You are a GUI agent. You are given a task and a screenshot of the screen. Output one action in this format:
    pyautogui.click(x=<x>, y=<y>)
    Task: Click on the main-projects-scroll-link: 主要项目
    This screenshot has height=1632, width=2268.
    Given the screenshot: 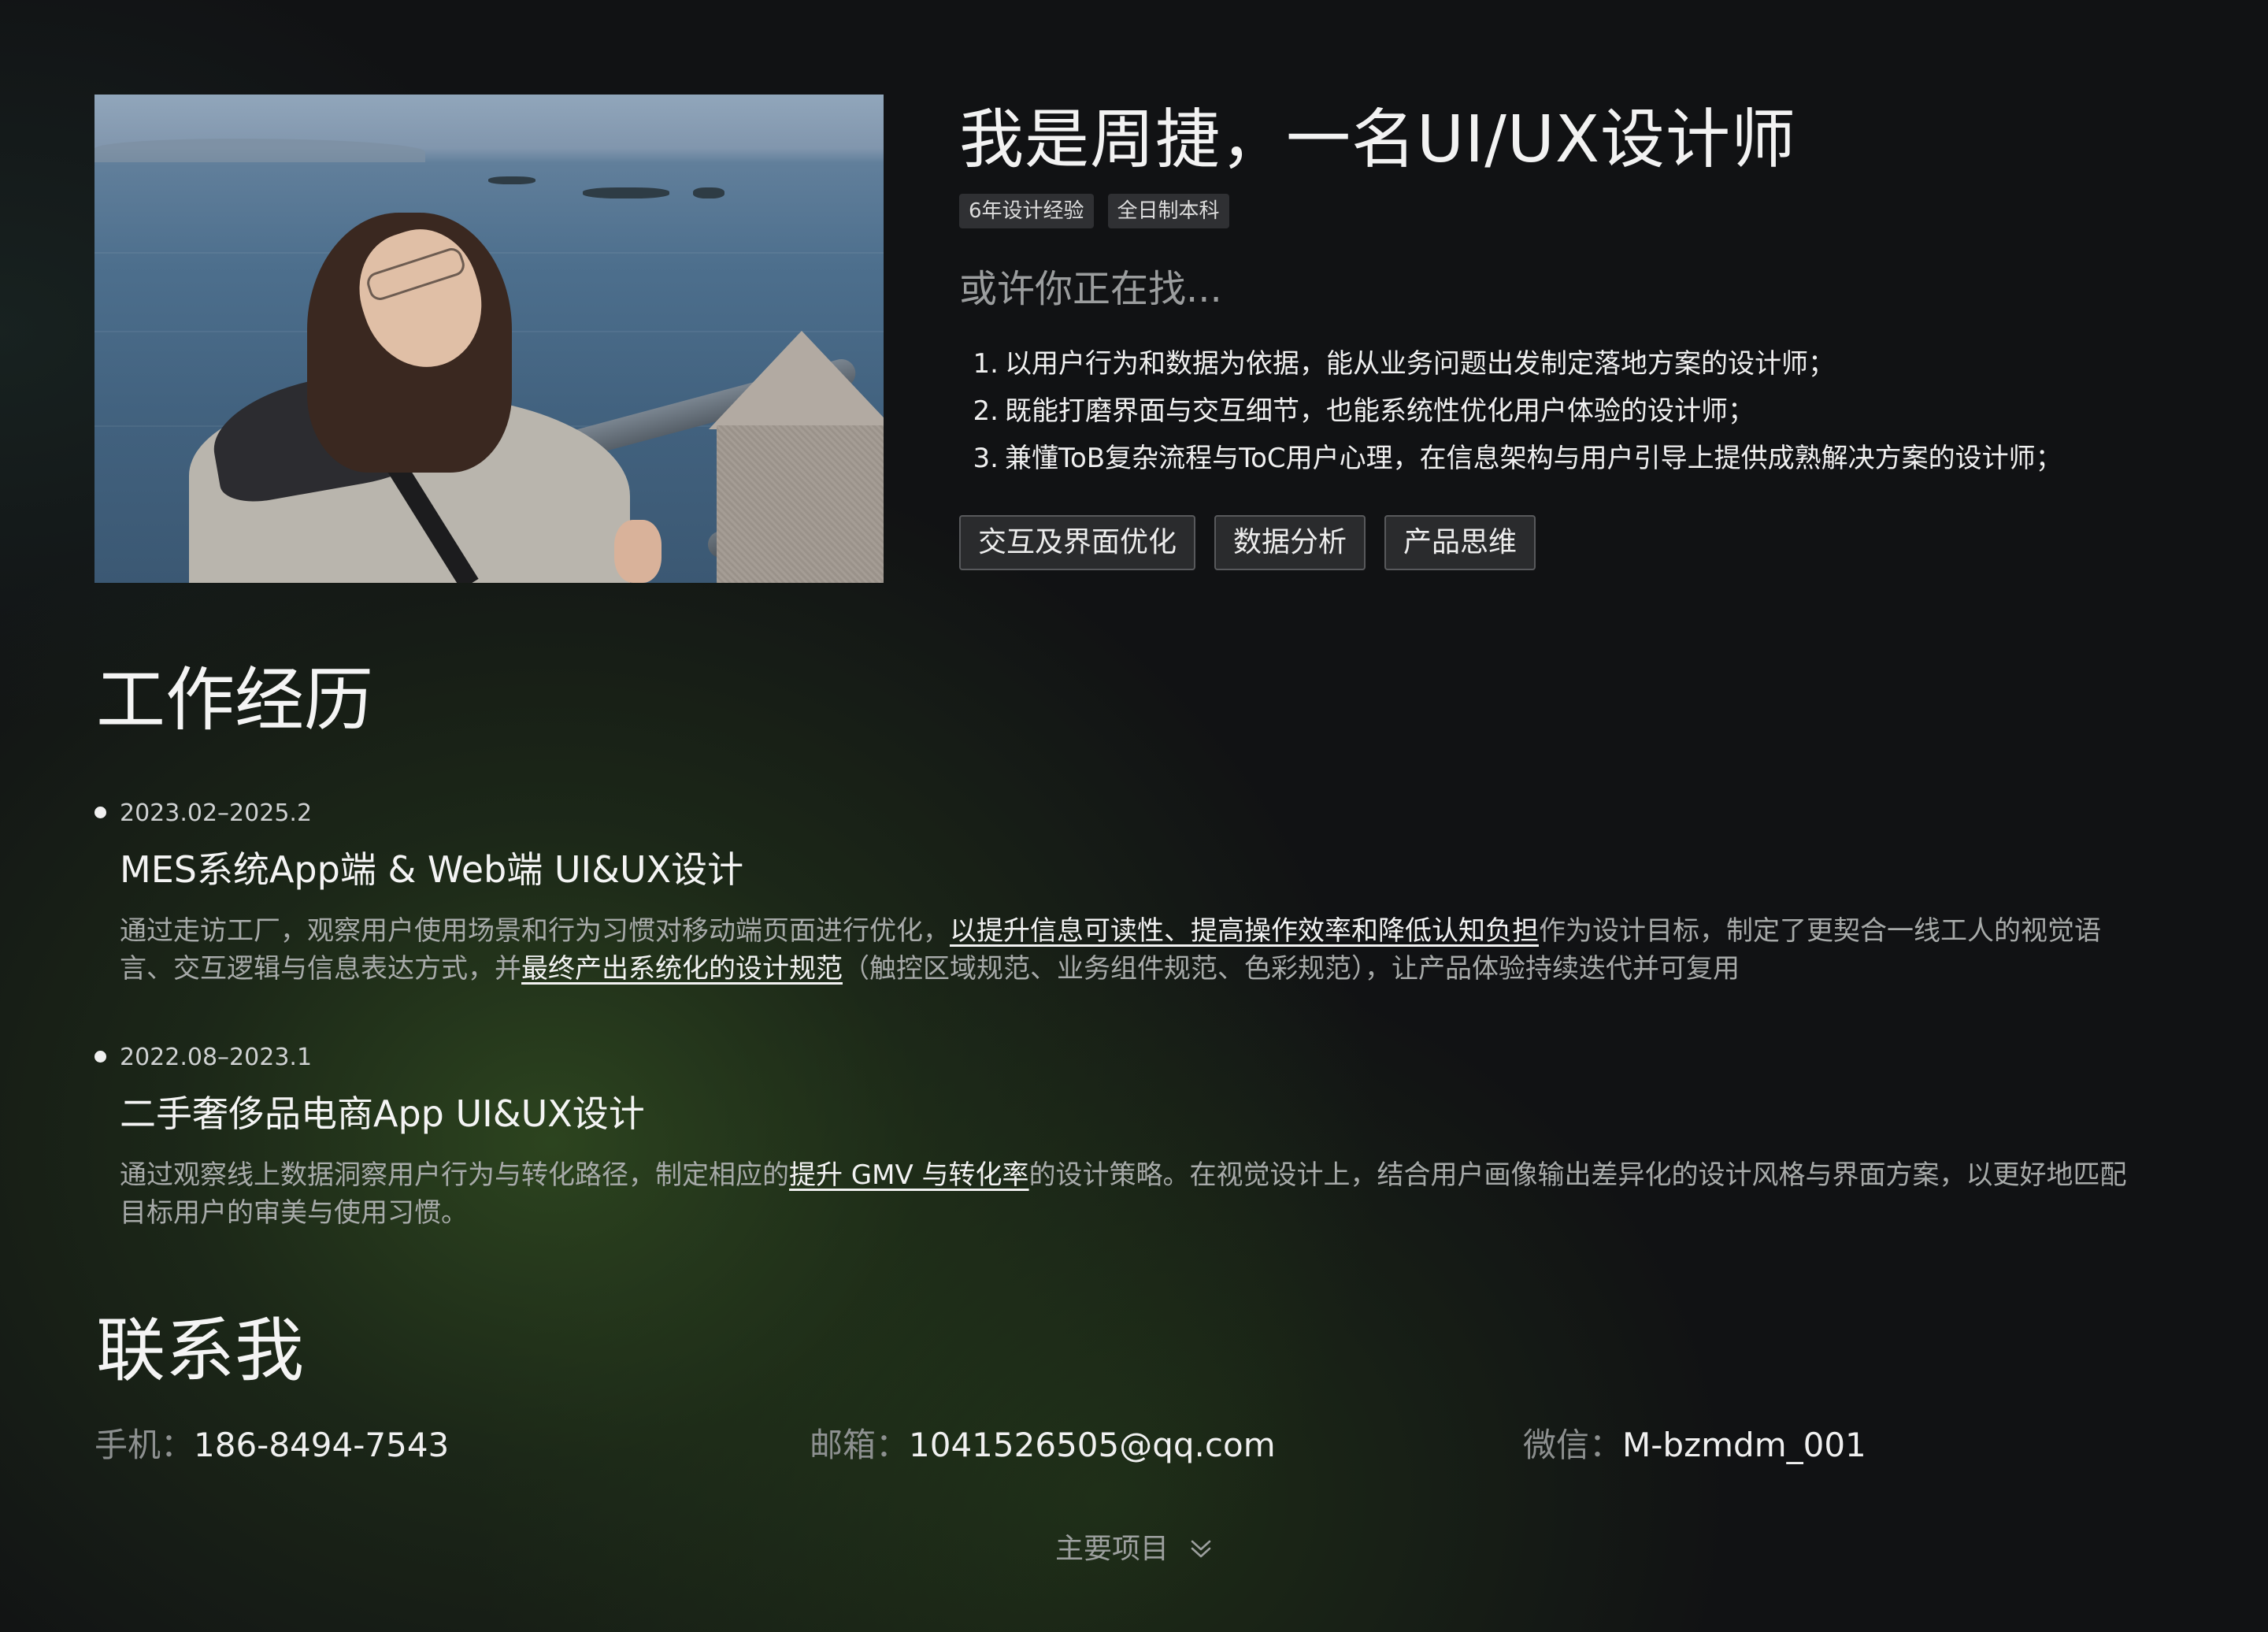 What is the action you would take?
    pyautogui.click(x=1134, y=1549)
    